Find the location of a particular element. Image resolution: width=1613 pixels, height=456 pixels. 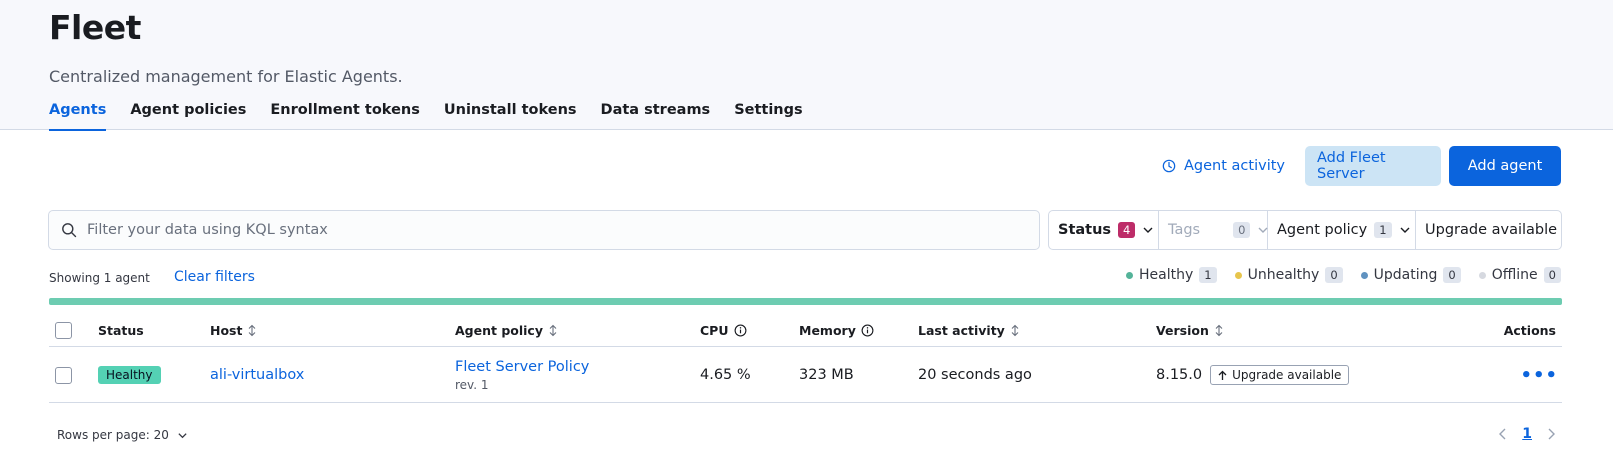

upgrade-available-badge: Upgrade available is located at coordinates (1280, 375).